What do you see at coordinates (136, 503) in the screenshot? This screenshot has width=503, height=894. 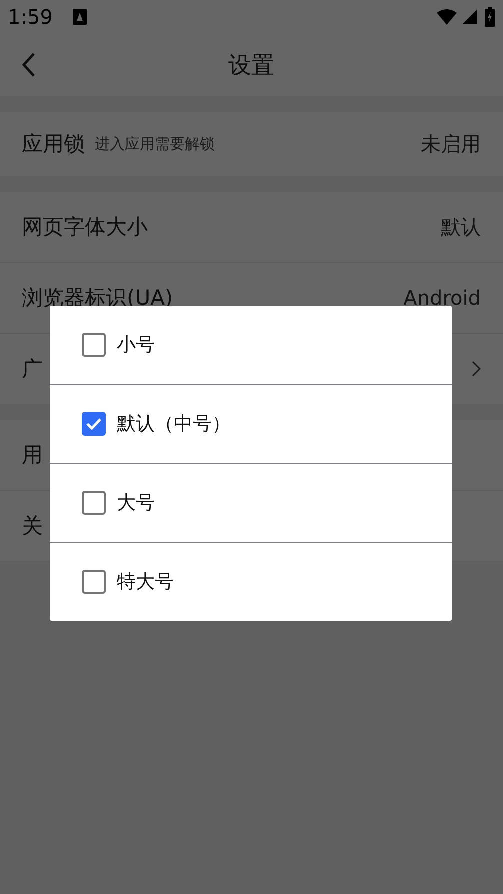 I see `option-label: 大号` at bounding box center [136, 503].